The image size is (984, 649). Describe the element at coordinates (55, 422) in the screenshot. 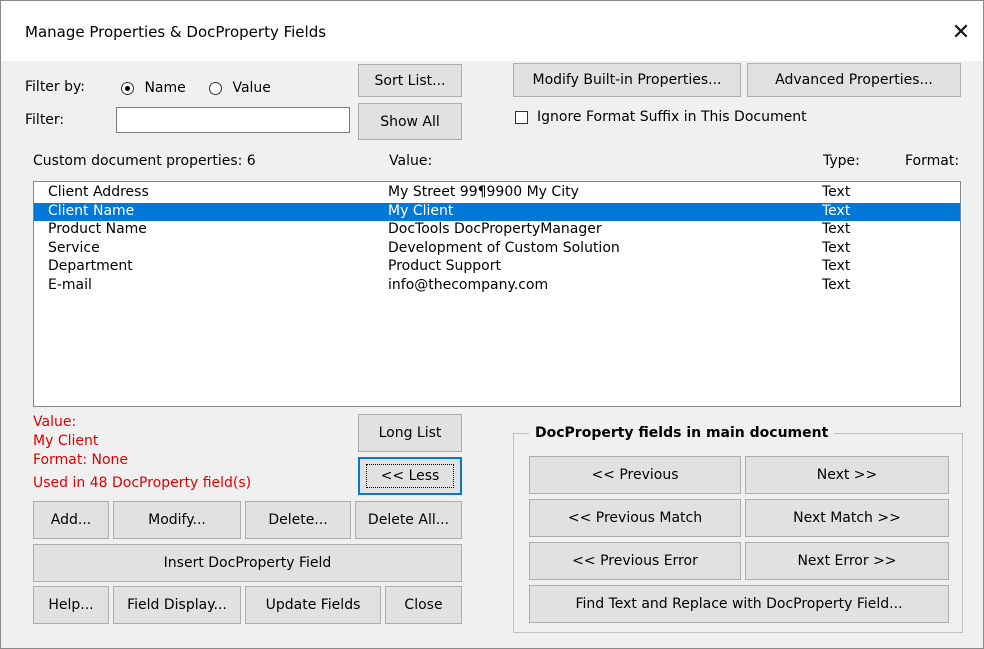

I see `info-value-label: Value:` at that location.